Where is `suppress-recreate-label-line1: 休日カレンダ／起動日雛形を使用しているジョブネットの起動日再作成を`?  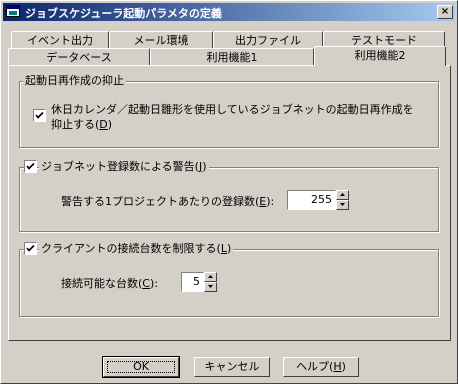 suppress-recreate-label-line1: 休日カレンダ／起動日雛形を使用しているジョブネットの起動日再作成を is located at coordinates (232, 109).